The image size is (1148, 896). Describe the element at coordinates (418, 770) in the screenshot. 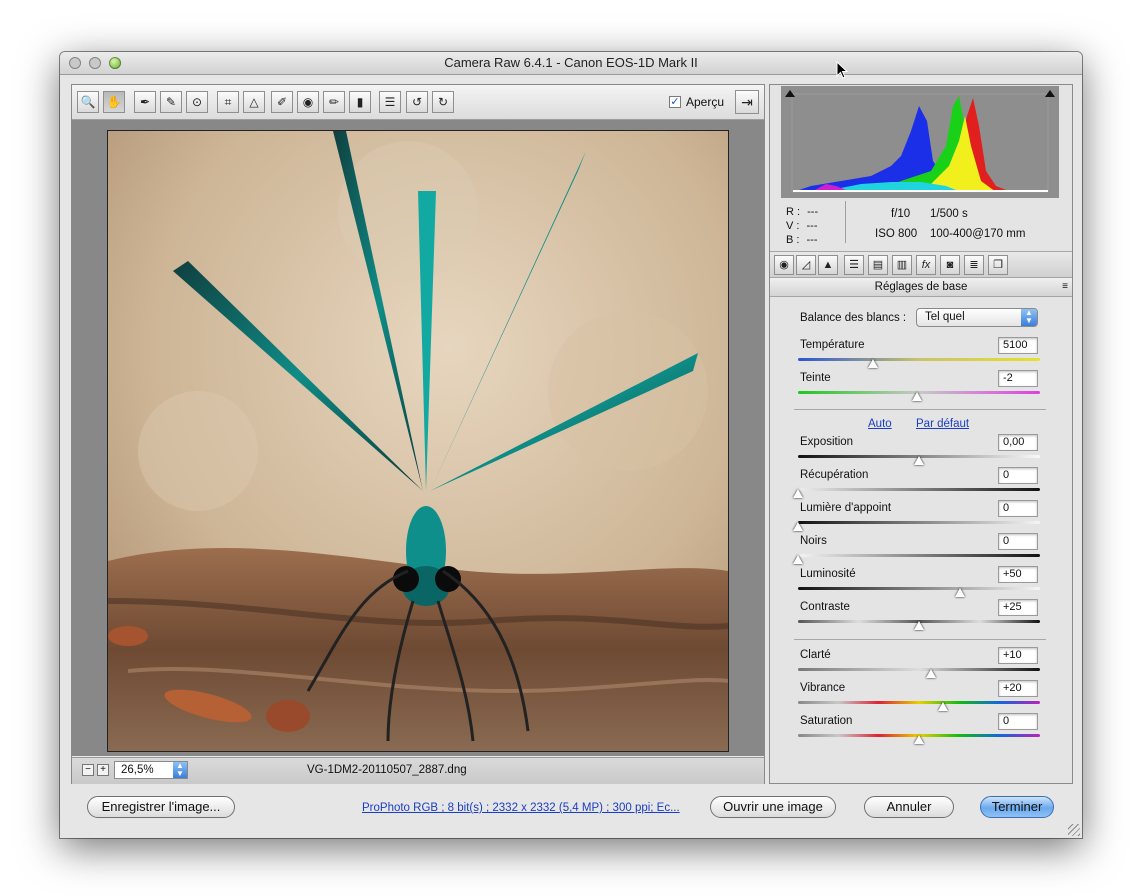

I see `status-bar: − + 26,5% ▲ ▼ VG-1DM2-20110507_2887.dng` at that location.